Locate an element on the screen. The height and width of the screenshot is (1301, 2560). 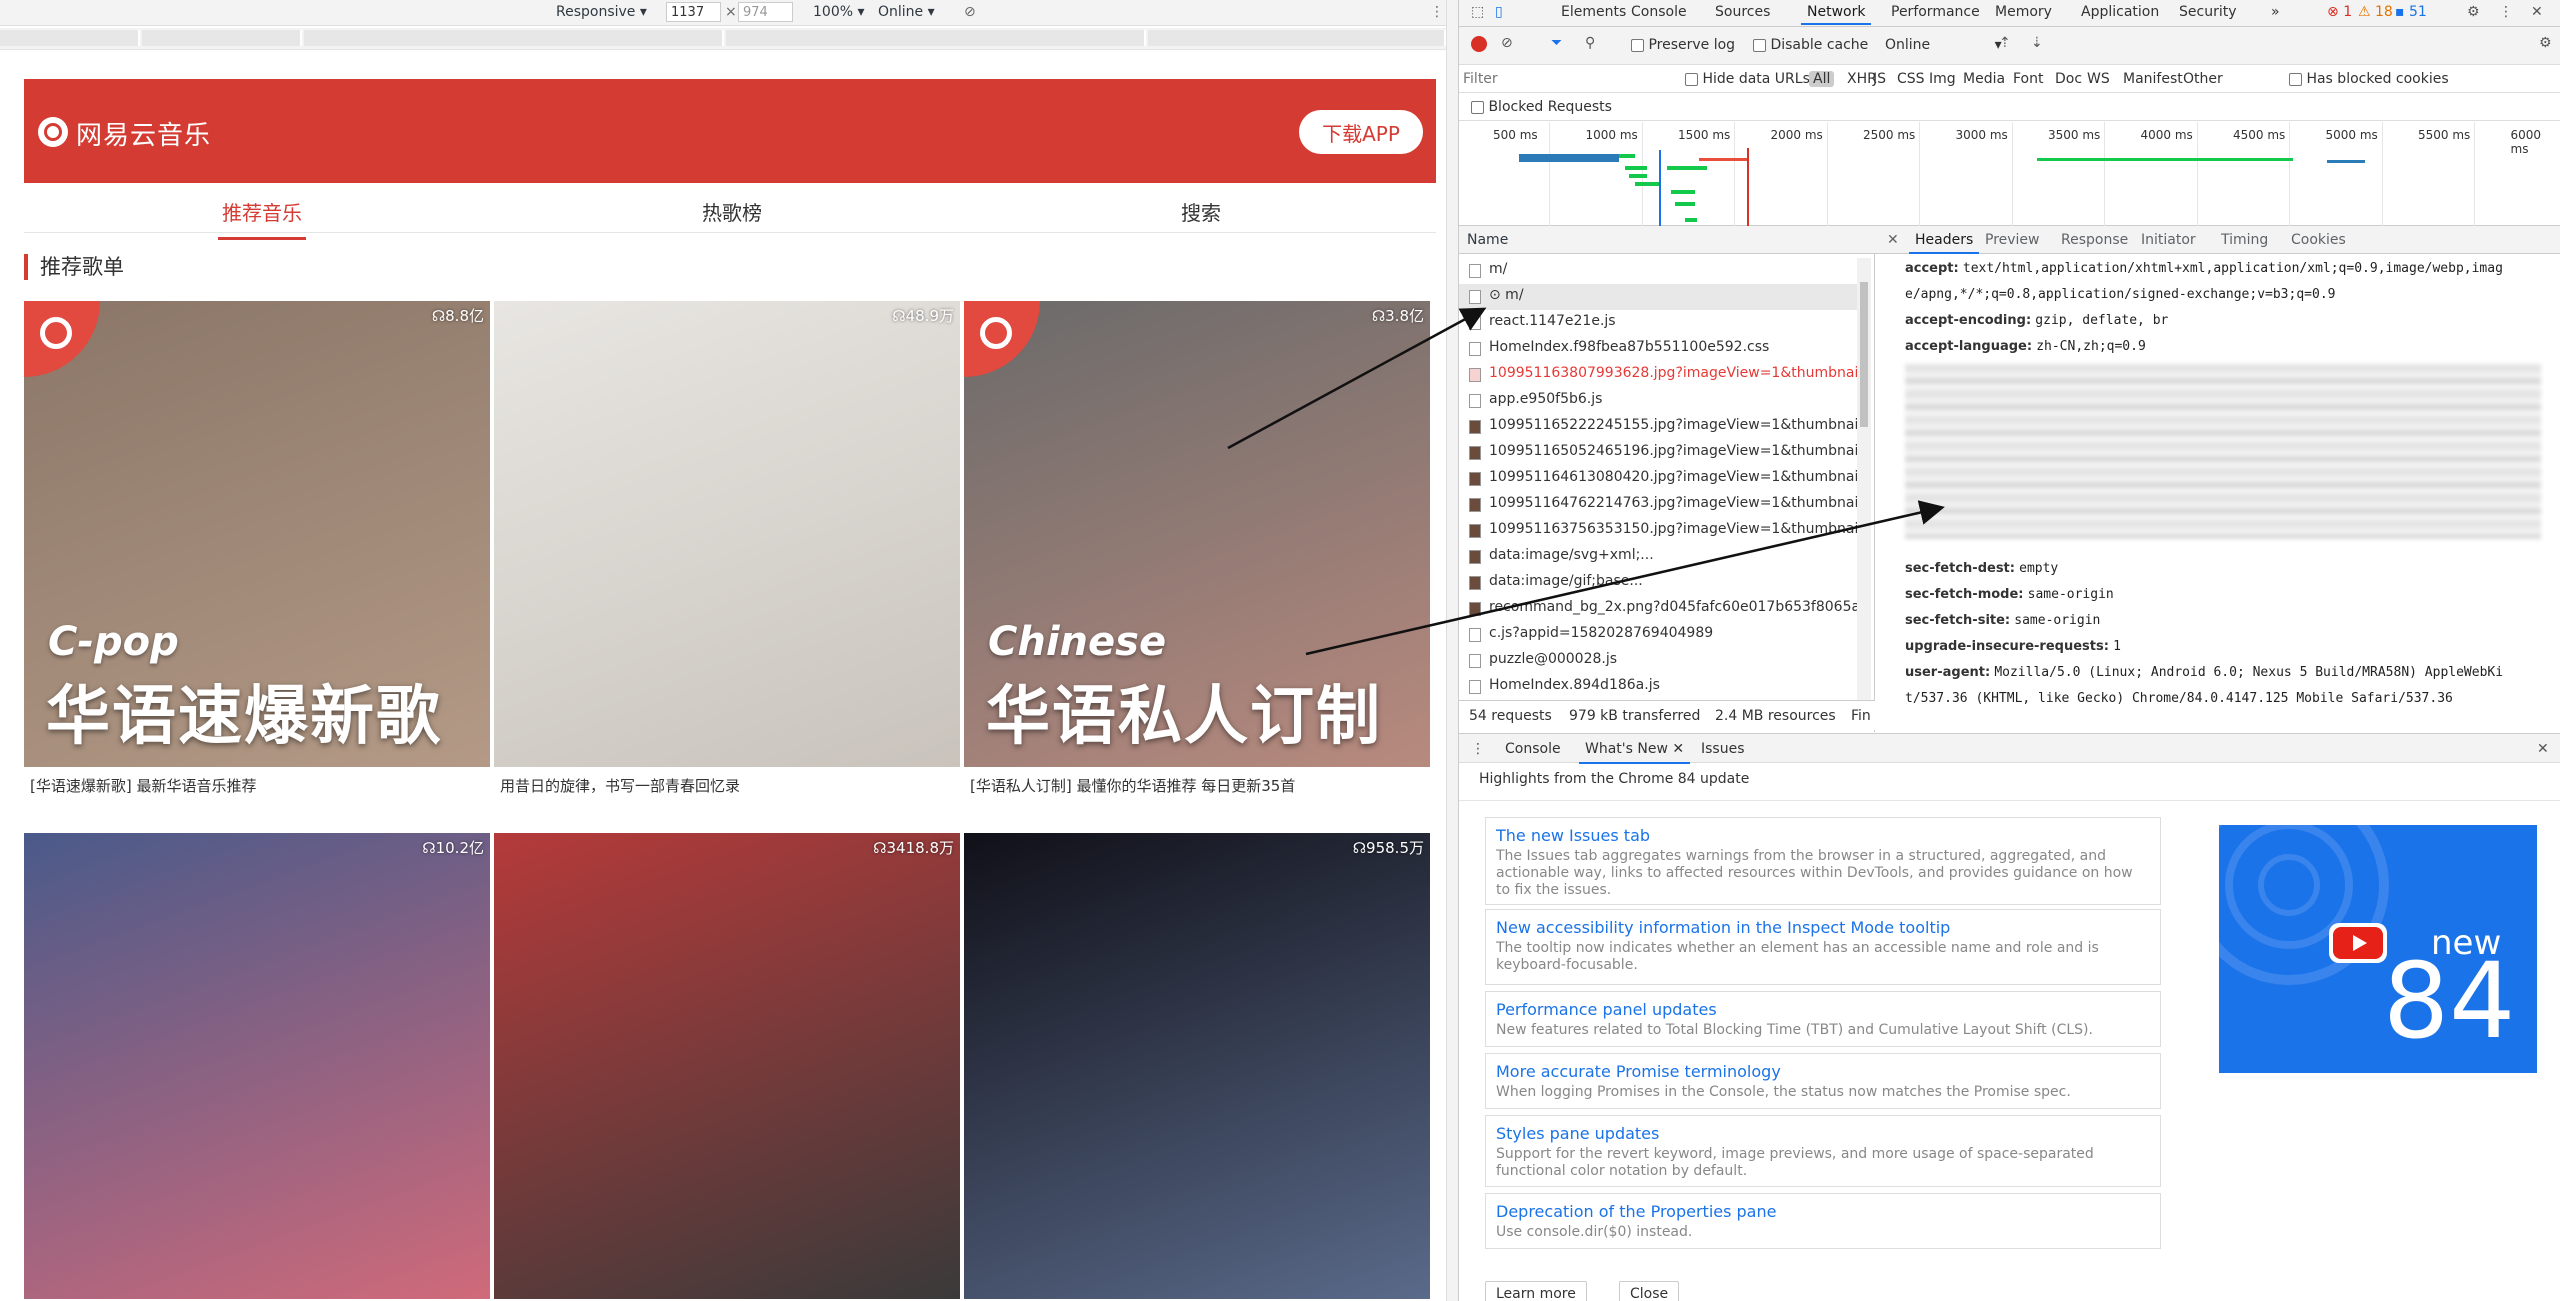
detail-tab-preview: Preview is located at coordinates (2012, 240).